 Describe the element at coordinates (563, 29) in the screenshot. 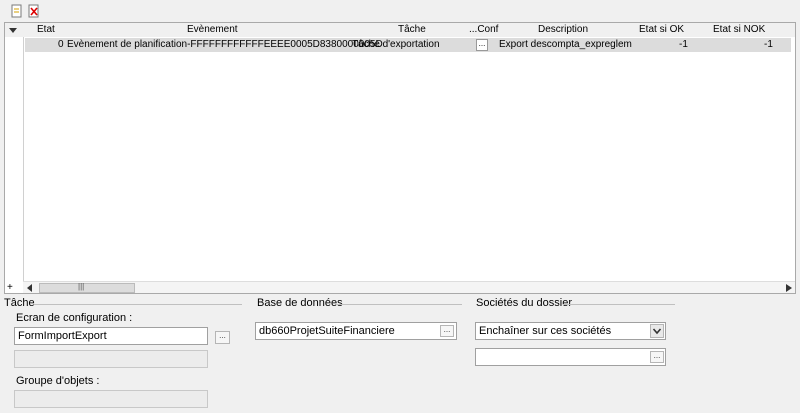

I see `col-header-description: Description` at that location.